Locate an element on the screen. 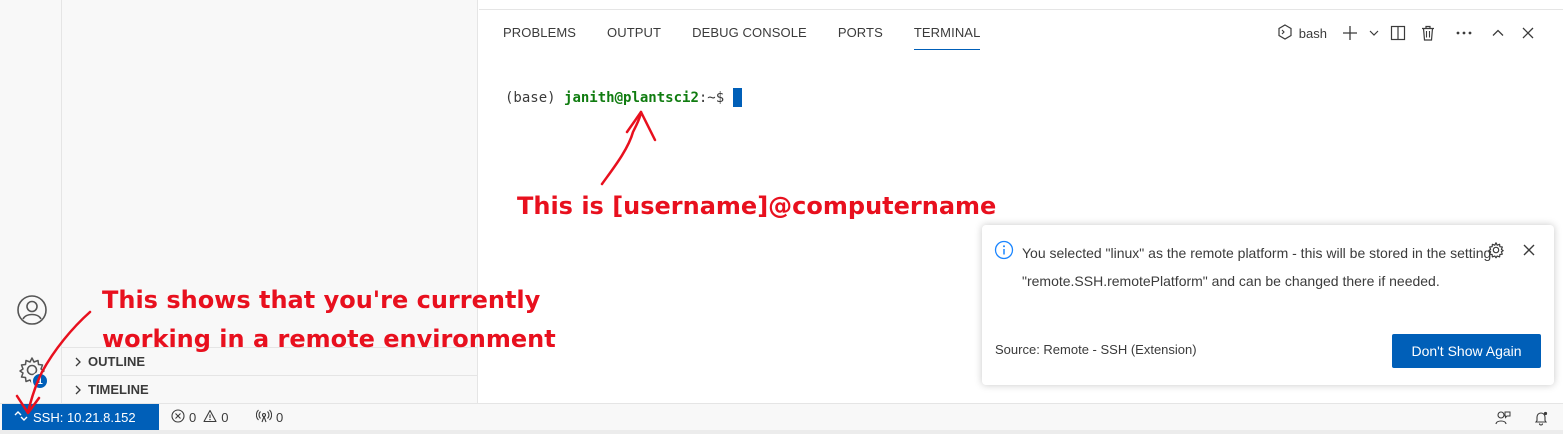 The width and height of the screenshot is (1563, 434). notification-source: Source: Remote - SSH (Extension) is located at coordinates (1096, 349).